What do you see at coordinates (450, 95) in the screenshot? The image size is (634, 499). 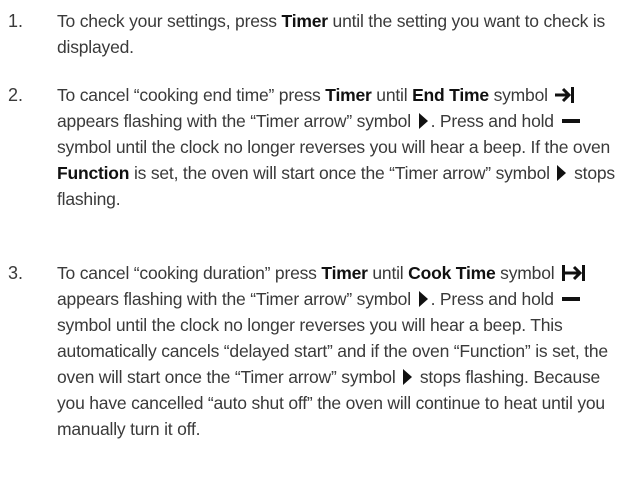 I see `bold-term-end-time: End Time` at bounding box center [450, 95].